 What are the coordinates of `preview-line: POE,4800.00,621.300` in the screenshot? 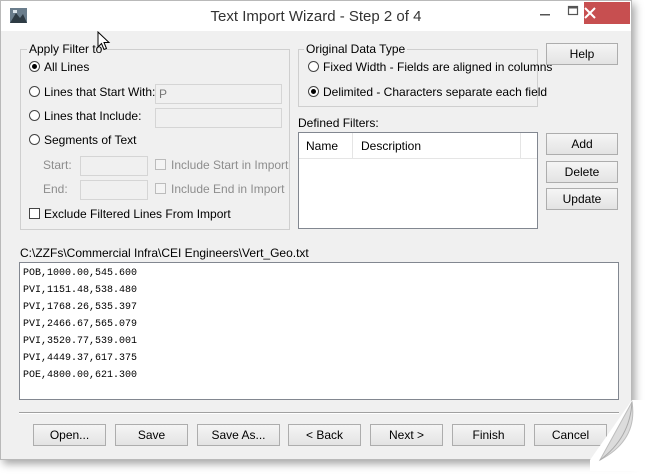 It's located at (80, 375).